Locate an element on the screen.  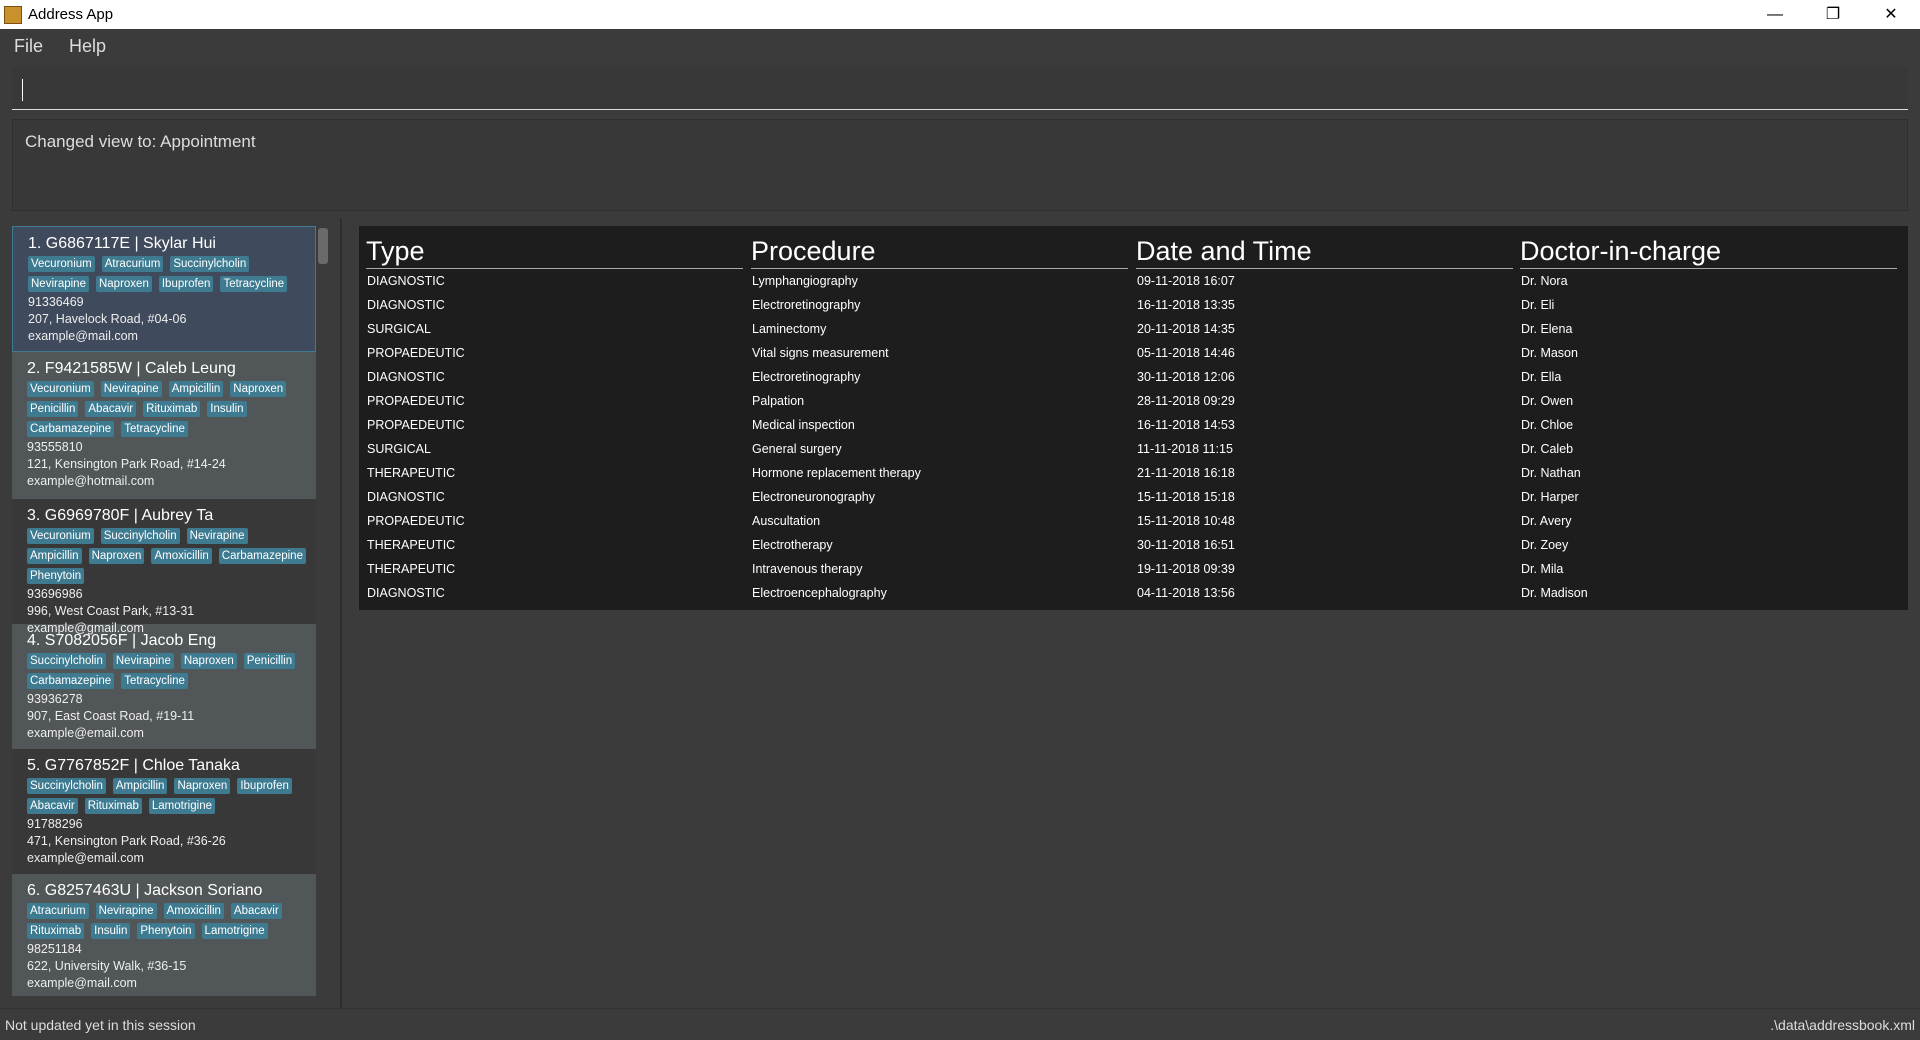
table-cell: Dr. Ella is located at coordinates (1541, 377).